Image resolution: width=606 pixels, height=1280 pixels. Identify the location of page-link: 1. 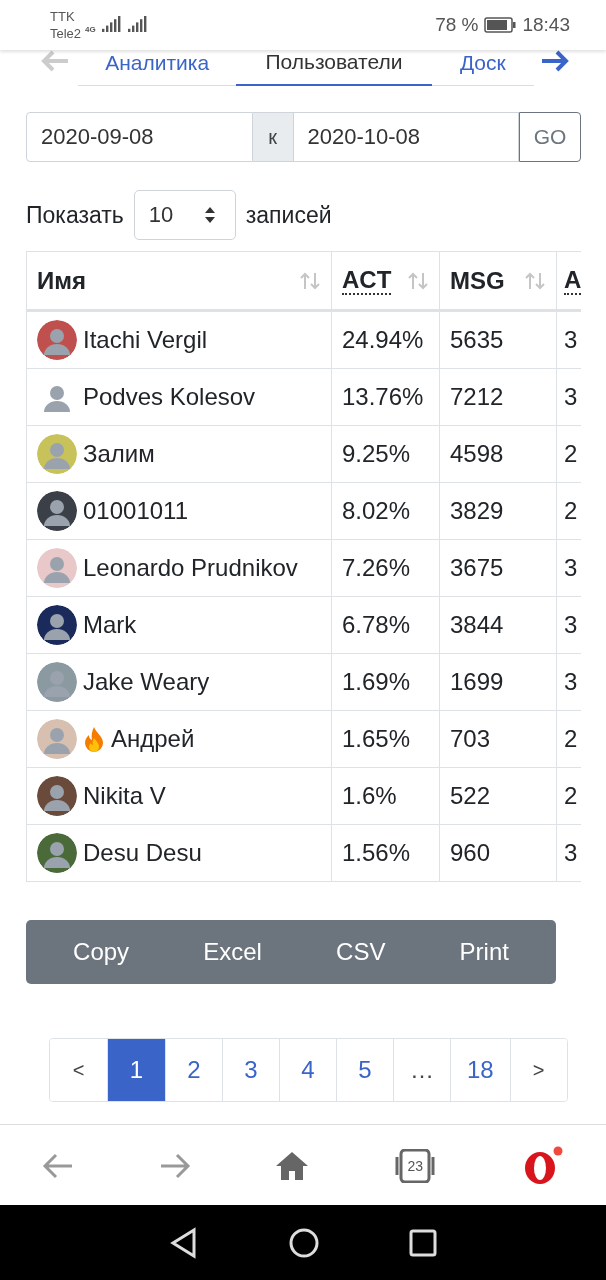
(136, 1070).